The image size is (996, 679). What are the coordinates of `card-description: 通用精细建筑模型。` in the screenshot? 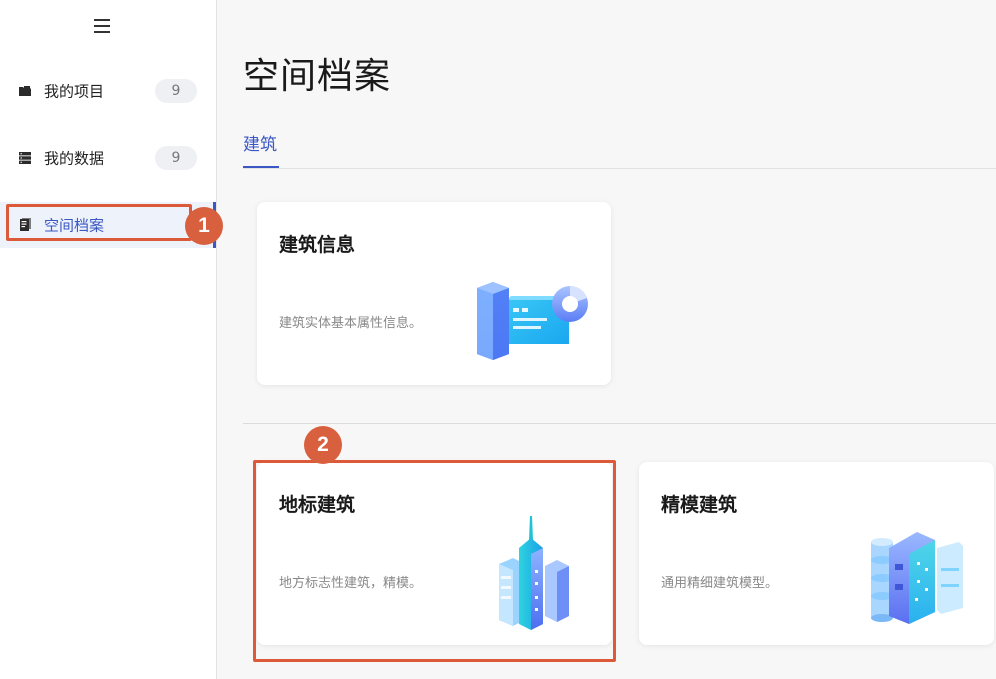 It's located at (720, 583).